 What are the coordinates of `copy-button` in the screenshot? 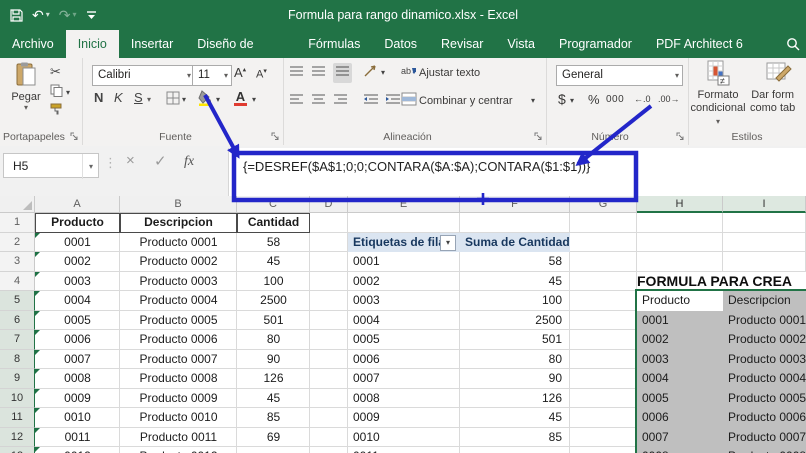 It's located at (56, 92).